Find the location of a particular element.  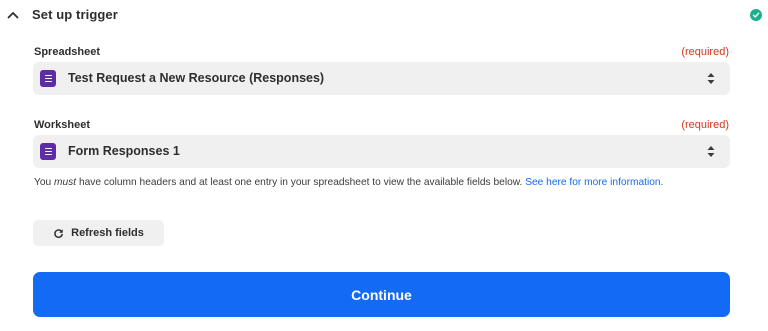

section-header: Set up trigger is located at coordinates (384, 15).